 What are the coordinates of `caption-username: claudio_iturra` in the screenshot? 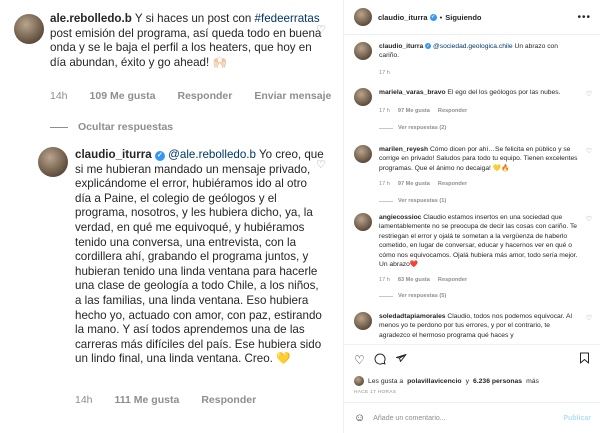 It's located at (401, 46).